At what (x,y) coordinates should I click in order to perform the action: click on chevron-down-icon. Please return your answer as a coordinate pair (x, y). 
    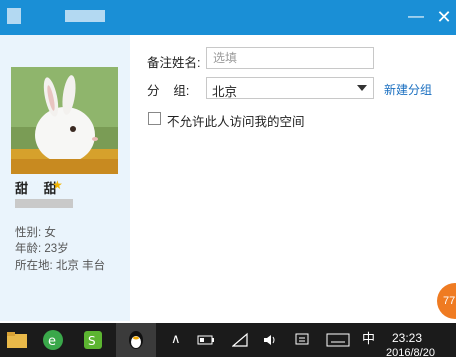
    Looking at the image, I should click on (362, 88).